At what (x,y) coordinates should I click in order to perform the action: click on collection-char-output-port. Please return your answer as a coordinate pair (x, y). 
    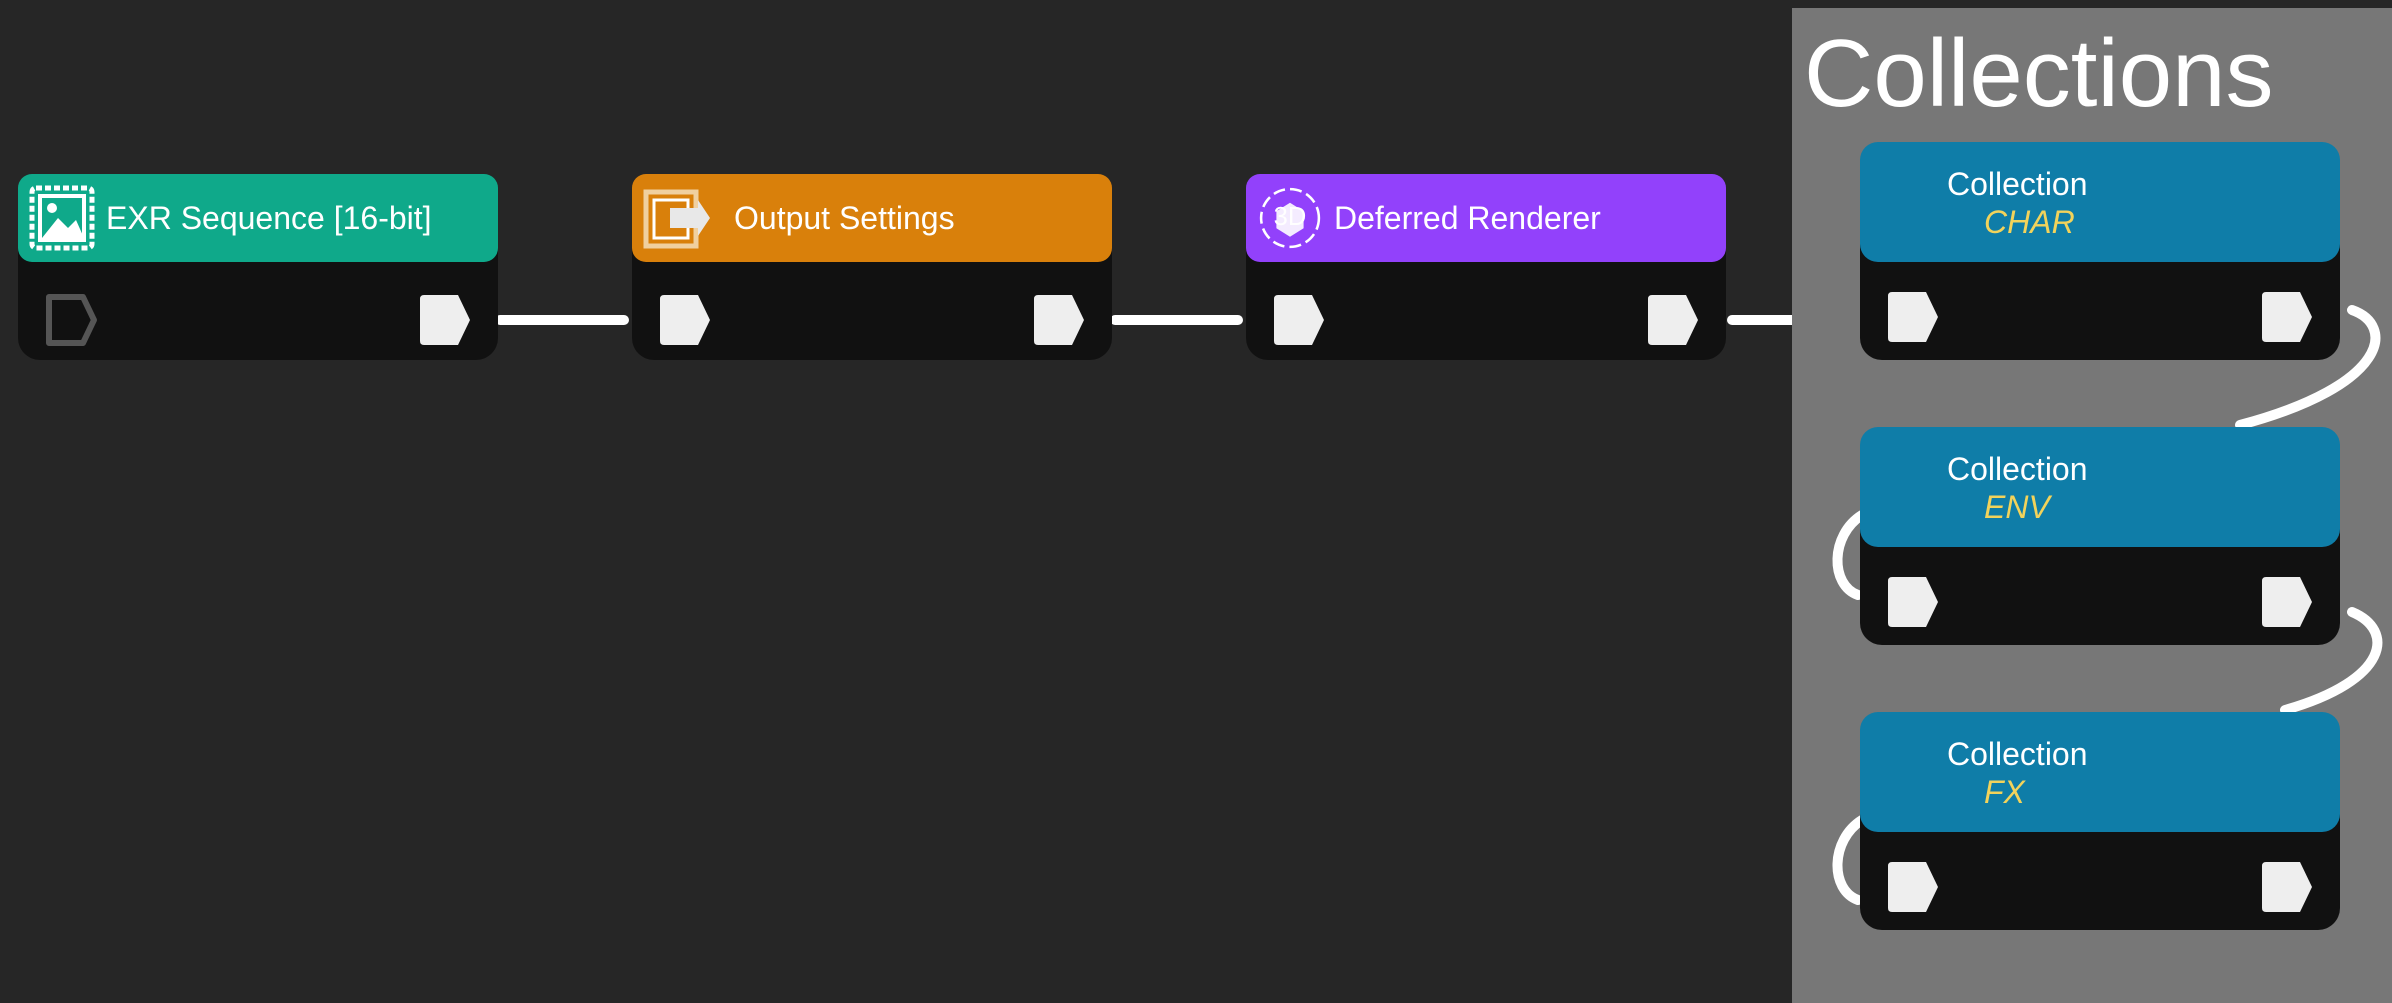
    Looking at the image, I should click on (2287, 317).